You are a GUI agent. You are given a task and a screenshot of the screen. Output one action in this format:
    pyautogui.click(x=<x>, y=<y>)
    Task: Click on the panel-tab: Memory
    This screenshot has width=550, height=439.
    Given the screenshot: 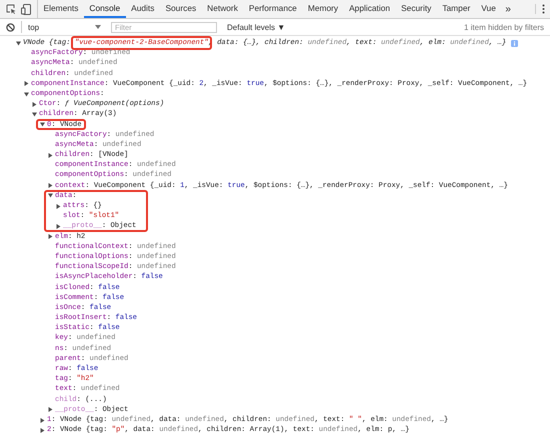 What is the action you would take?
    pyautogui.click(x=323, y=9)
    